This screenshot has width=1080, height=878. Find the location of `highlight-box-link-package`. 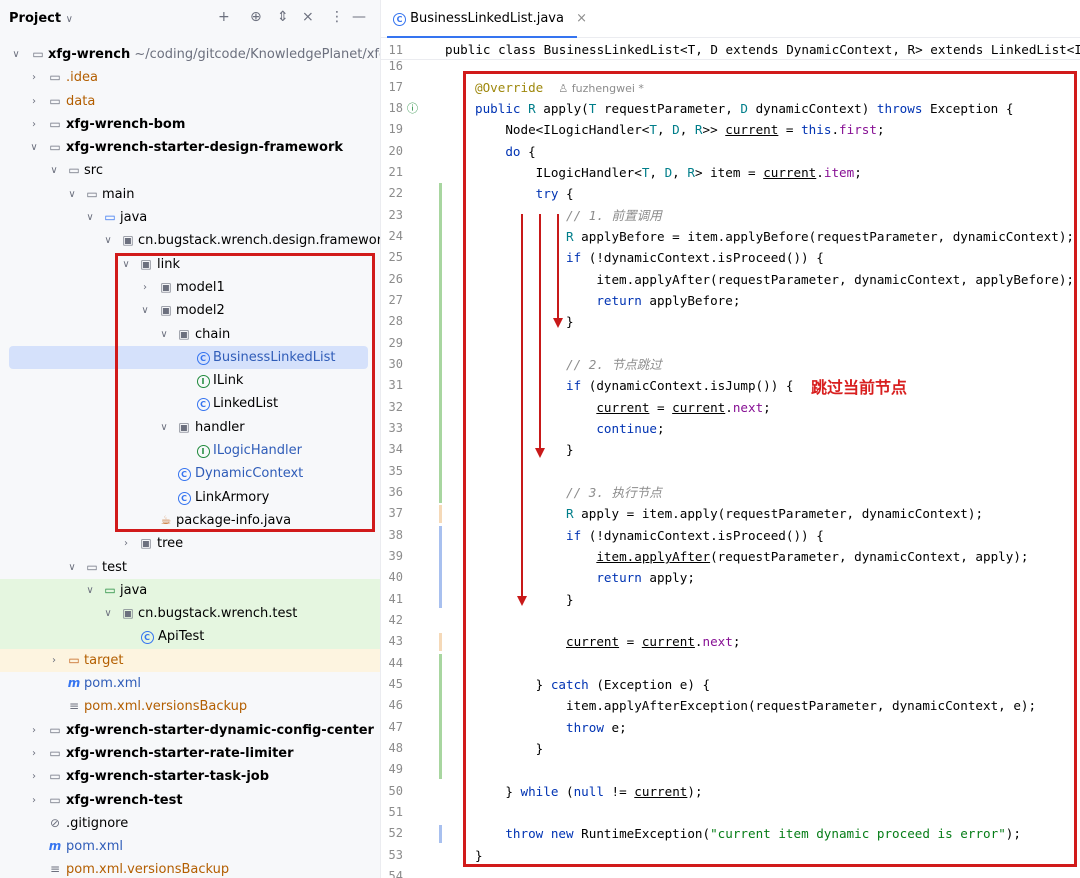

highlight-box-link-package is located at coordinates (245, 392).